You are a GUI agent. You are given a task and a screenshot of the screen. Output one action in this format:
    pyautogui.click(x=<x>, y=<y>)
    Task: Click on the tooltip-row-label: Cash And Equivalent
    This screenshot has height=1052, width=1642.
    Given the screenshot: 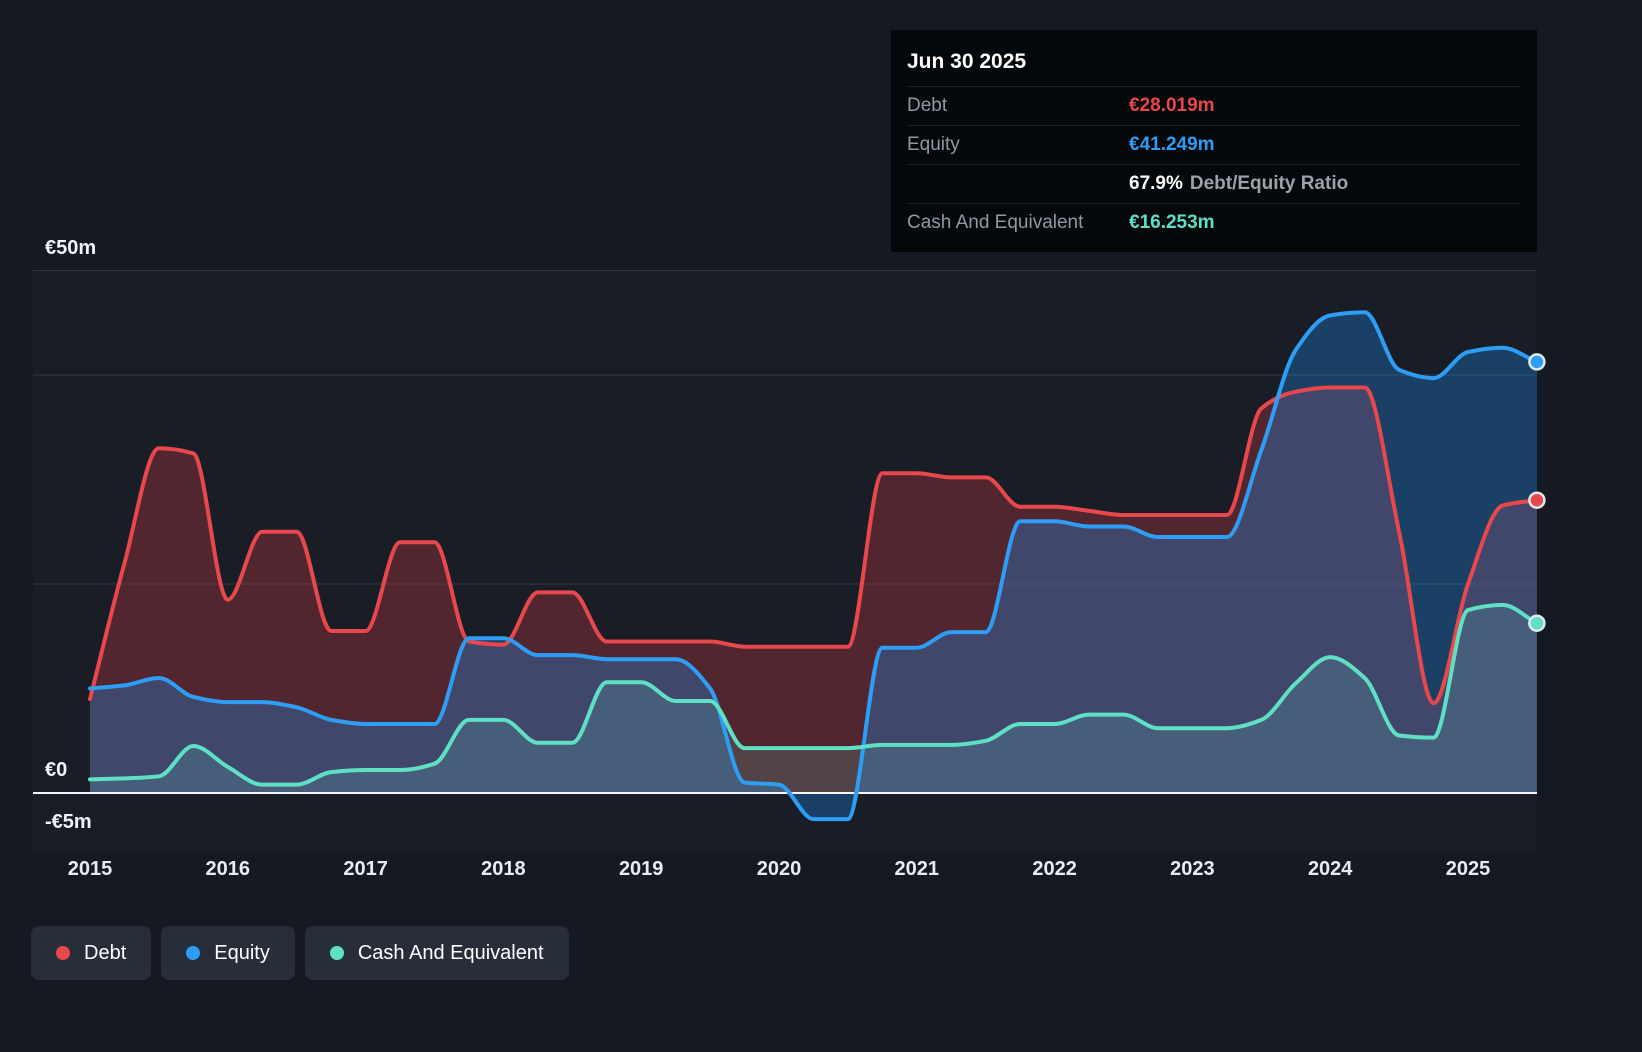 What is the action you would take?
    pyautogui.click(x=995, y=222)
    